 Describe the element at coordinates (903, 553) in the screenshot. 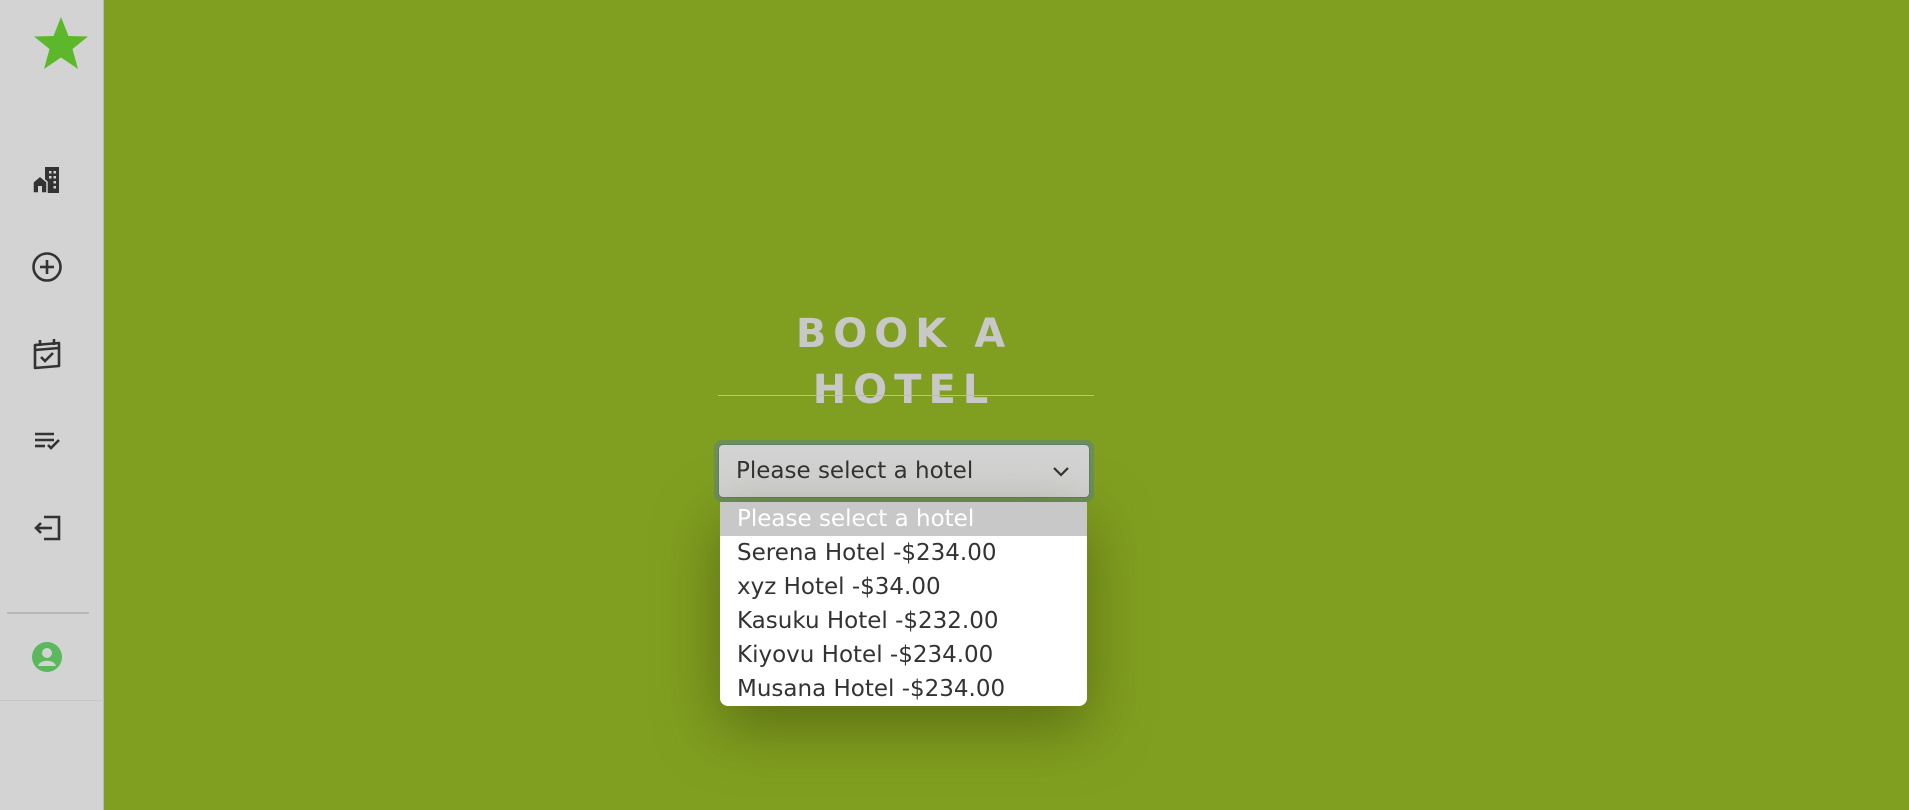

I see `hotel-option: Serena Hotel -$234.00` at that location.